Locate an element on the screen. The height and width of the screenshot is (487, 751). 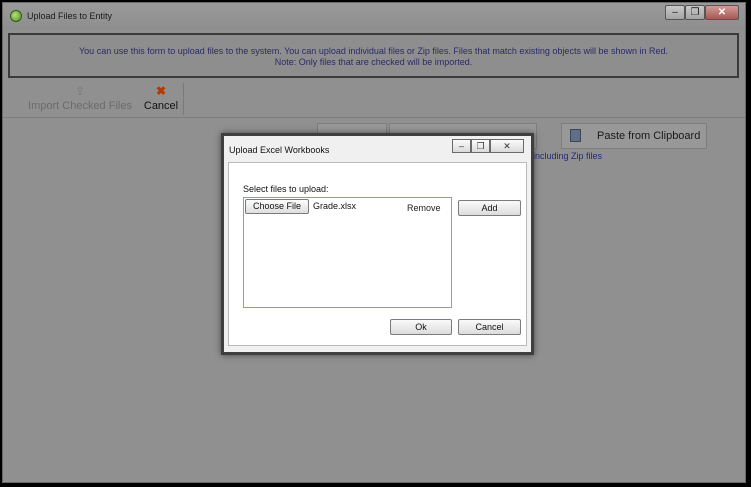
window-title: Upload Files to Entity is located at coordinates (70, 16).